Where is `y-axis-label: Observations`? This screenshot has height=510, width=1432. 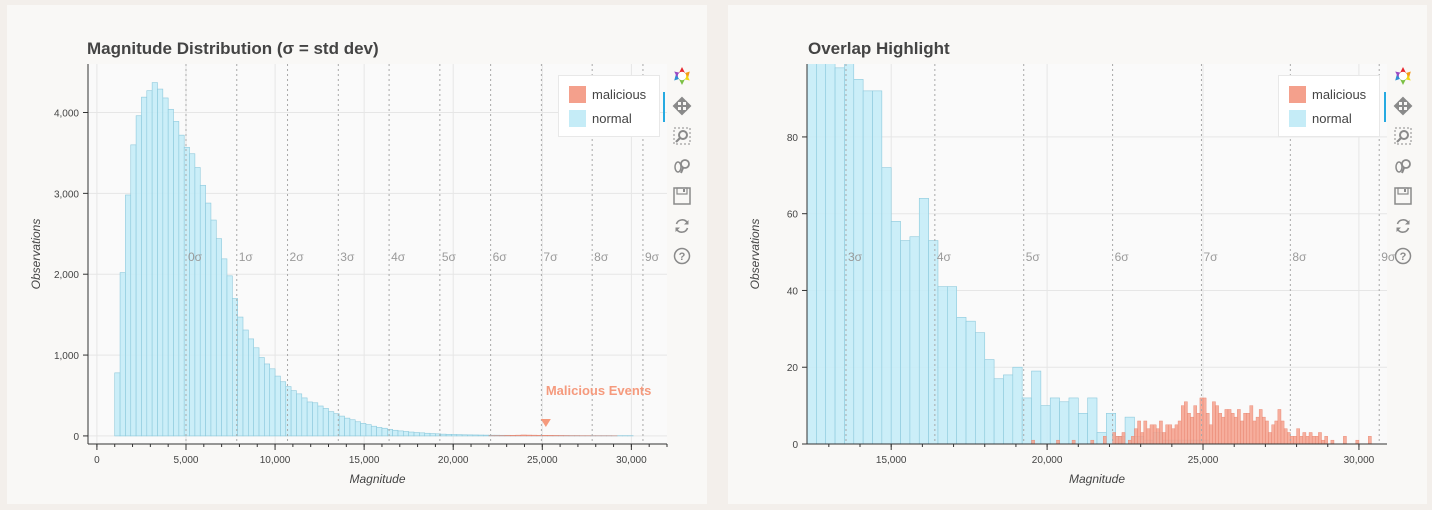
y-axis-label: Observations is located at coordinates (755, 254).